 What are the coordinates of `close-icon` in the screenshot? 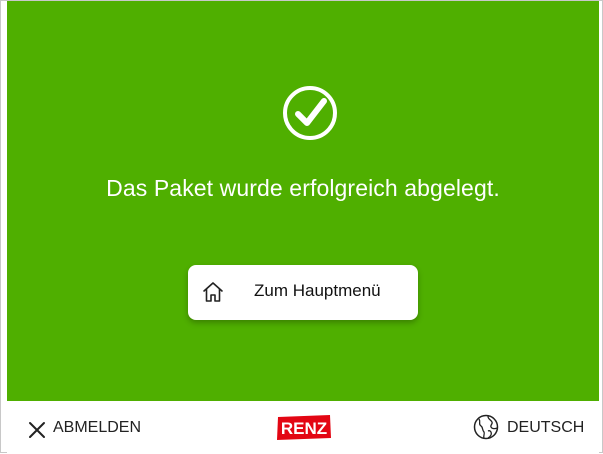 It's located at (37, 430).